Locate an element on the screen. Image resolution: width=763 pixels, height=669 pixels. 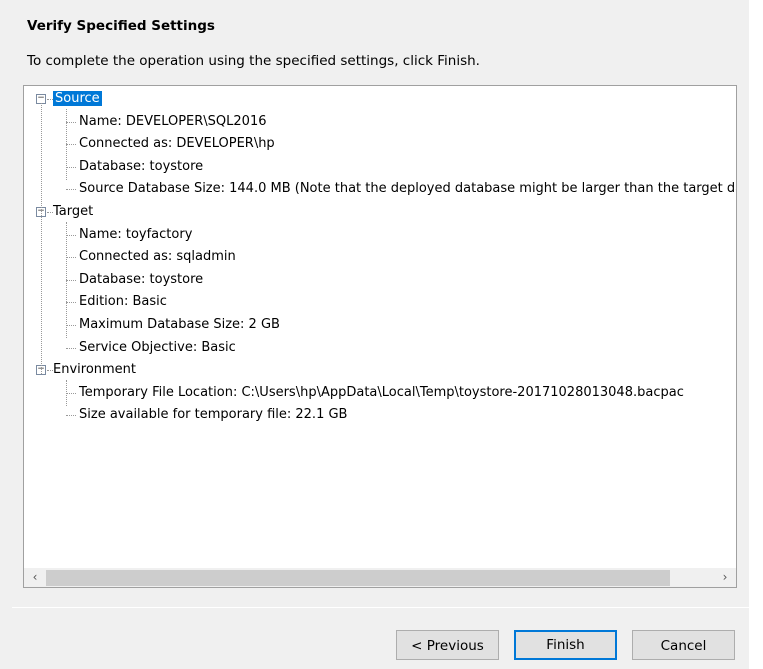
tree-leaf: Name: DEVELOPER\SQL2016 is located at coordinates (172, 122).